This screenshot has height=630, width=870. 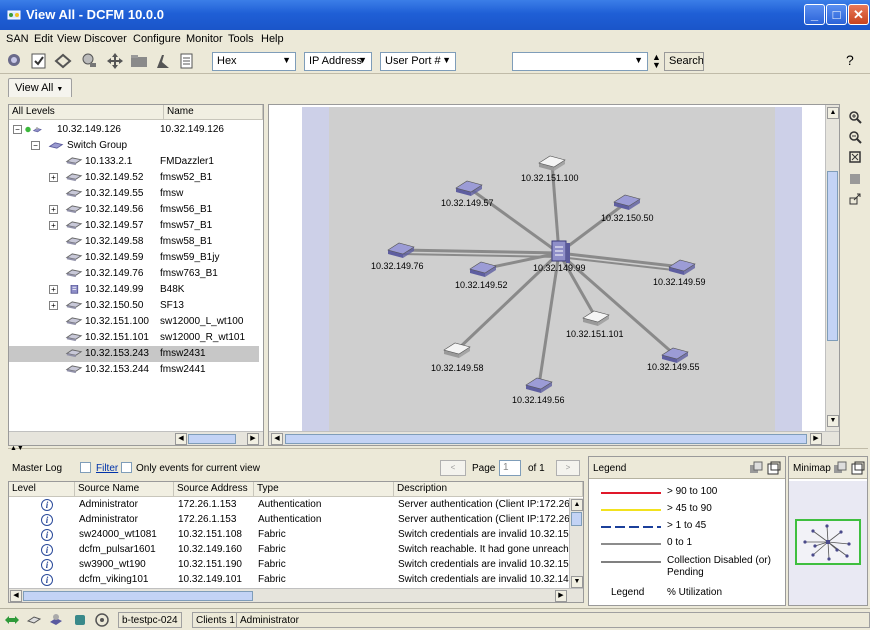 What do you see at coordinates (480, 251) in the screenshot?
I see `topology-link` at bounding box center [480, 251].